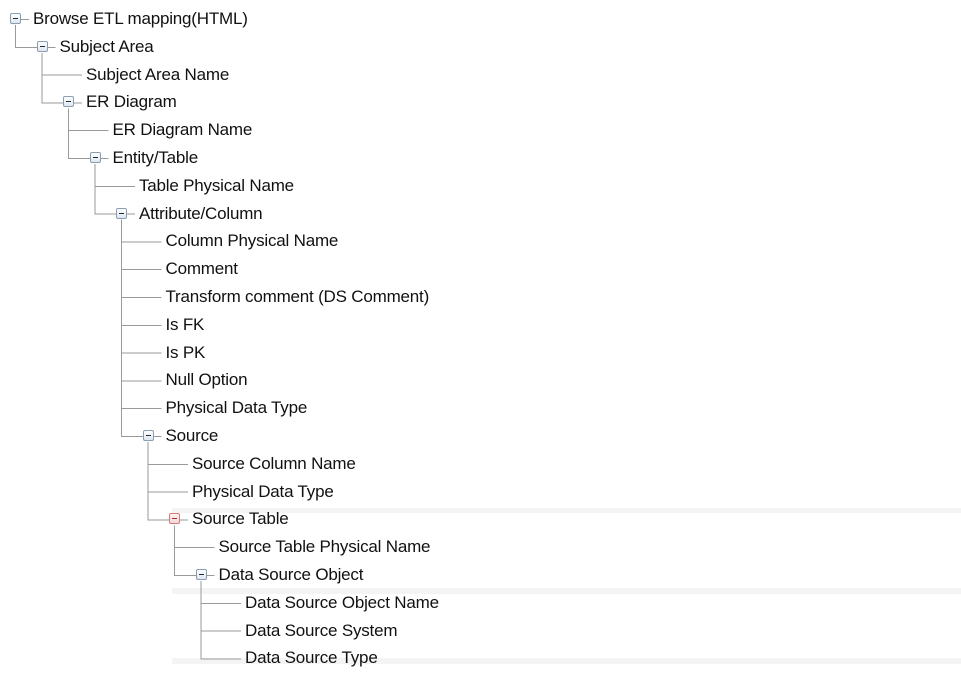  Describe the element at coordinates (480, 380) in the screenshot. I see `tree-node-null-option: Null Option` at that location.